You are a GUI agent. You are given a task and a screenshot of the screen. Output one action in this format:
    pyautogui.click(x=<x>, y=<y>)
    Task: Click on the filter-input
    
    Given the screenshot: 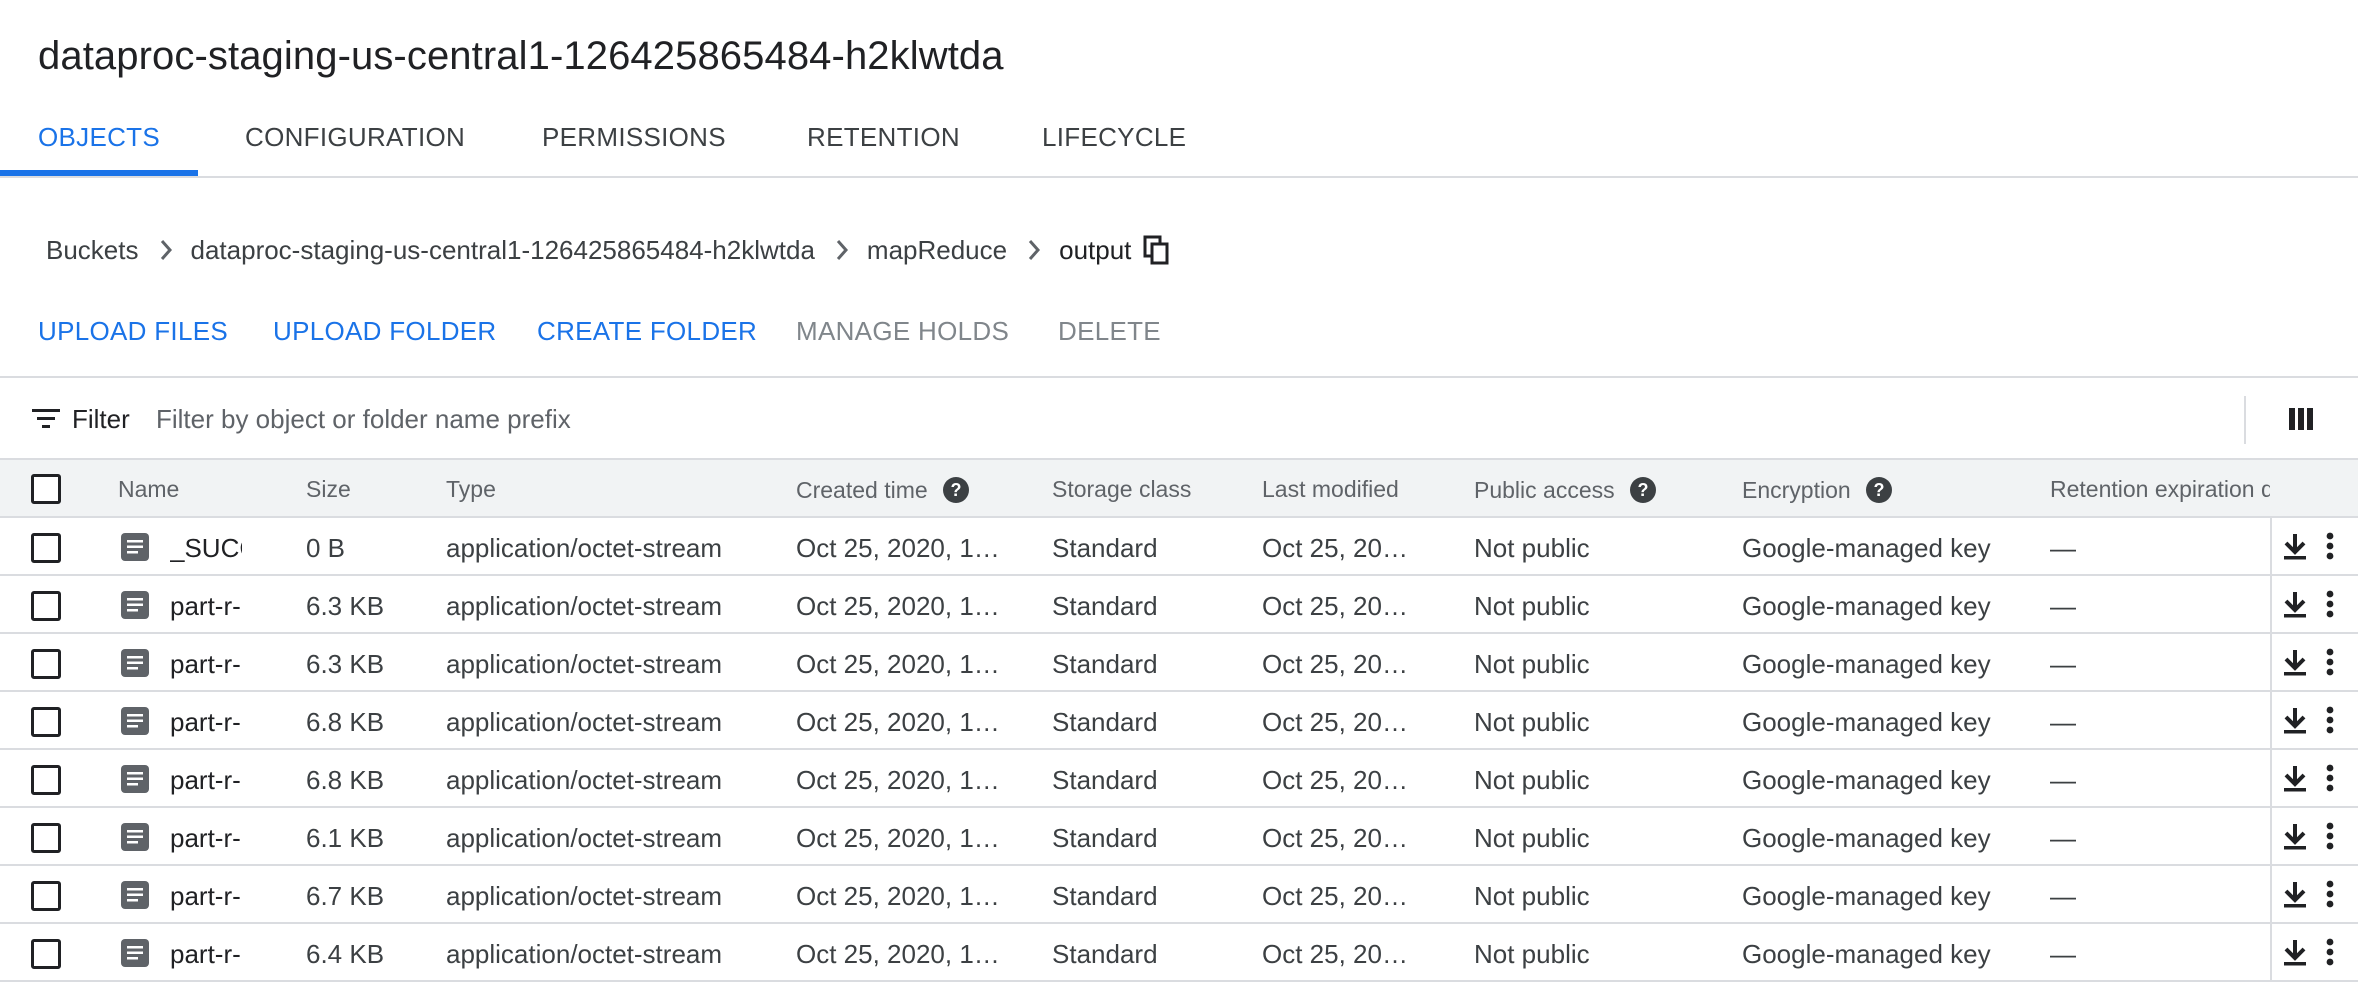 What is the action you would take?
    pyautogui.click(x=806, y=419)
    